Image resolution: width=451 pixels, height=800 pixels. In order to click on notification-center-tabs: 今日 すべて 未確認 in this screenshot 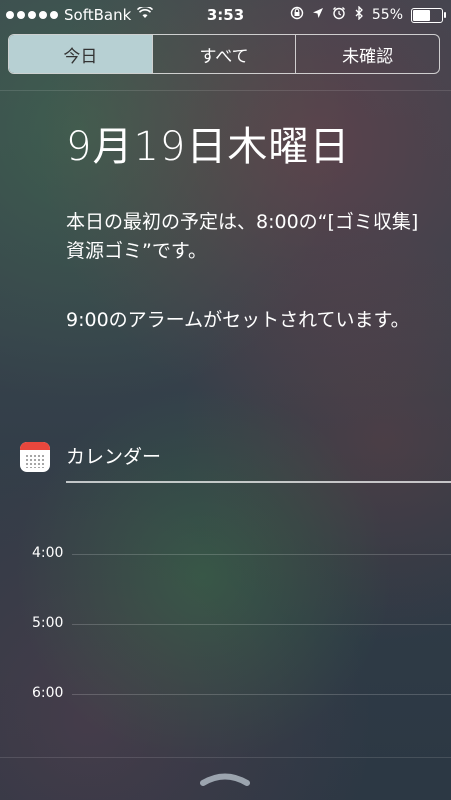, I will do `click(224, 54)`.